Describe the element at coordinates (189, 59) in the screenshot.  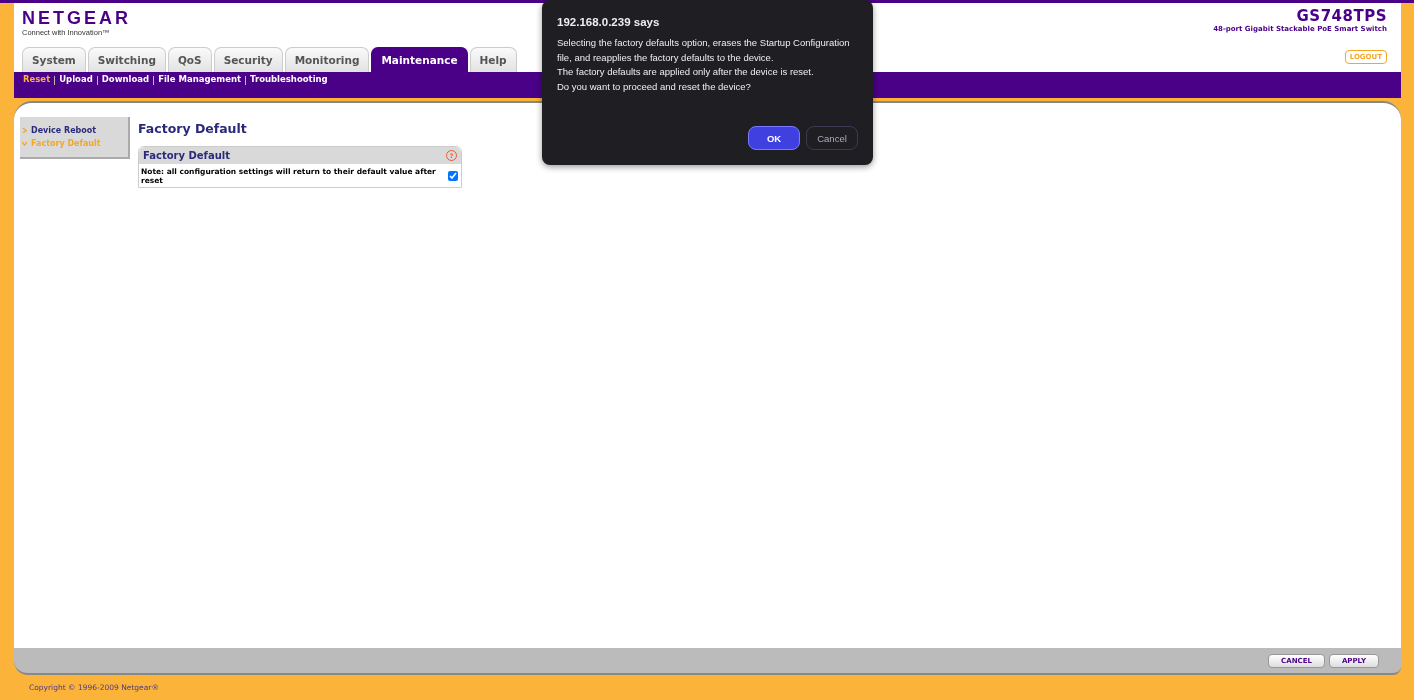
I see `nav-tab: QoS` at that location.